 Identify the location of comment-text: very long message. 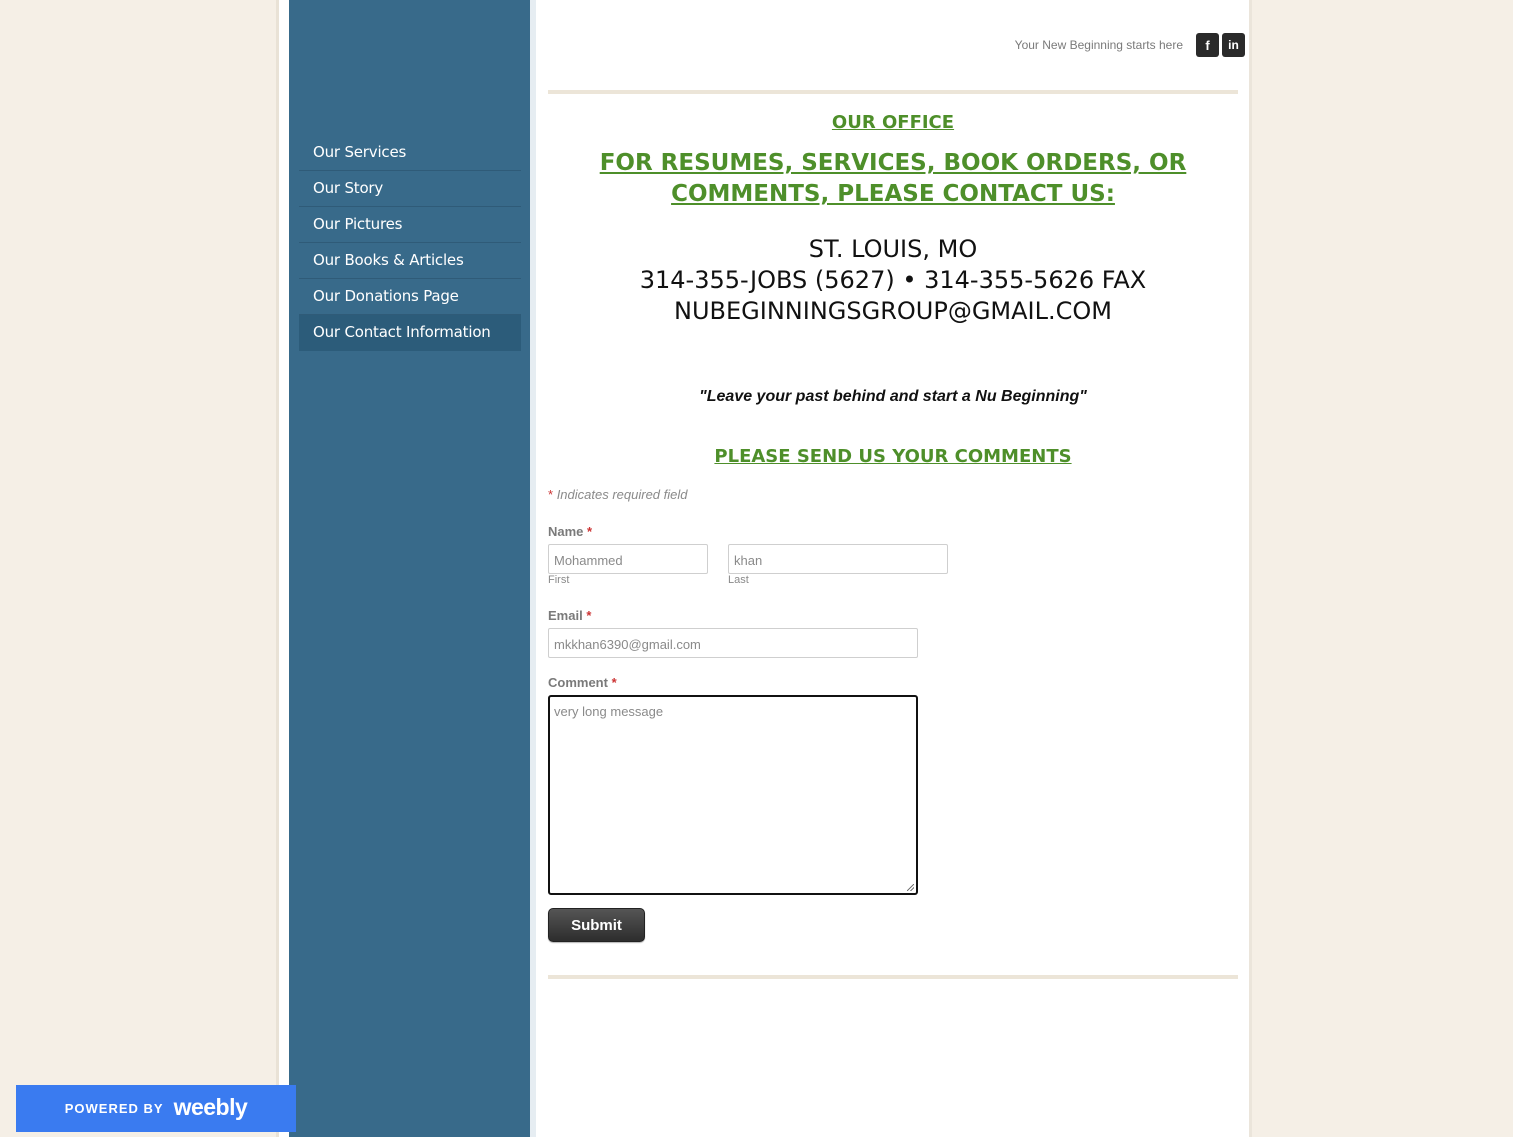
(609, 711).